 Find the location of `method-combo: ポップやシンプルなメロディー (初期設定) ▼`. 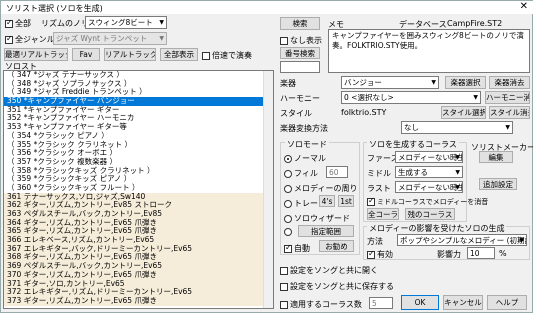

method-combo: ポップやシンプルなメロディー (初期設定) ▼ is located at coordinates (462, 240).